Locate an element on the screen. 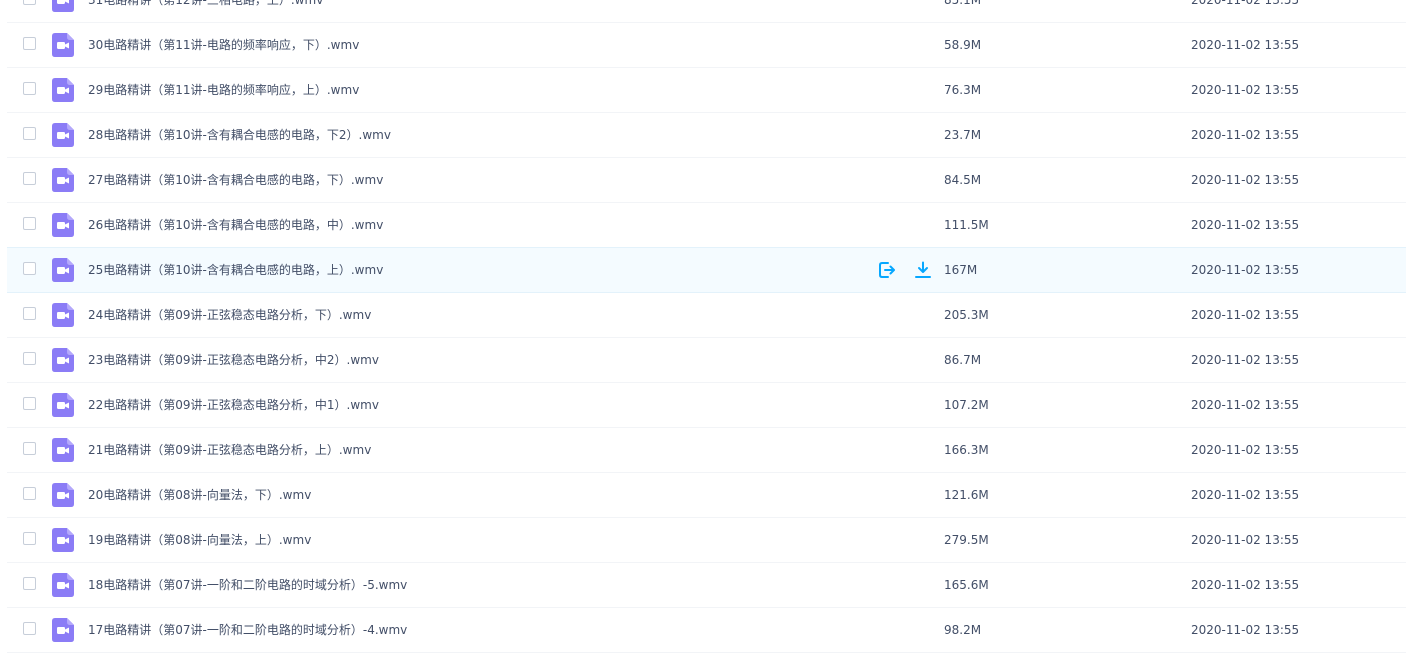 The width and height of the screenshot is (1406, 653). file-size: 58.9M is located at coordinates (963, 45).